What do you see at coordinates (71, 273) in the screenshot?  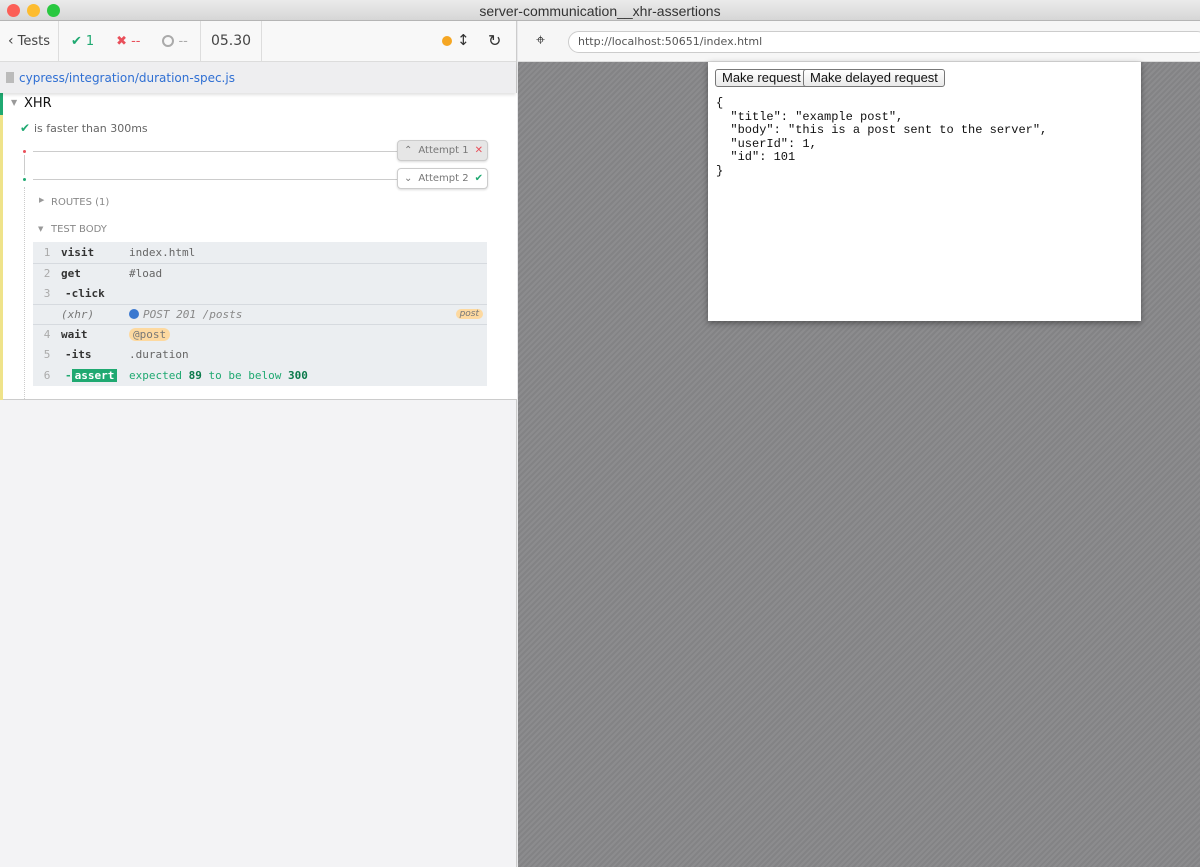 I see `command-name: get` at bounding box center [71, 273].